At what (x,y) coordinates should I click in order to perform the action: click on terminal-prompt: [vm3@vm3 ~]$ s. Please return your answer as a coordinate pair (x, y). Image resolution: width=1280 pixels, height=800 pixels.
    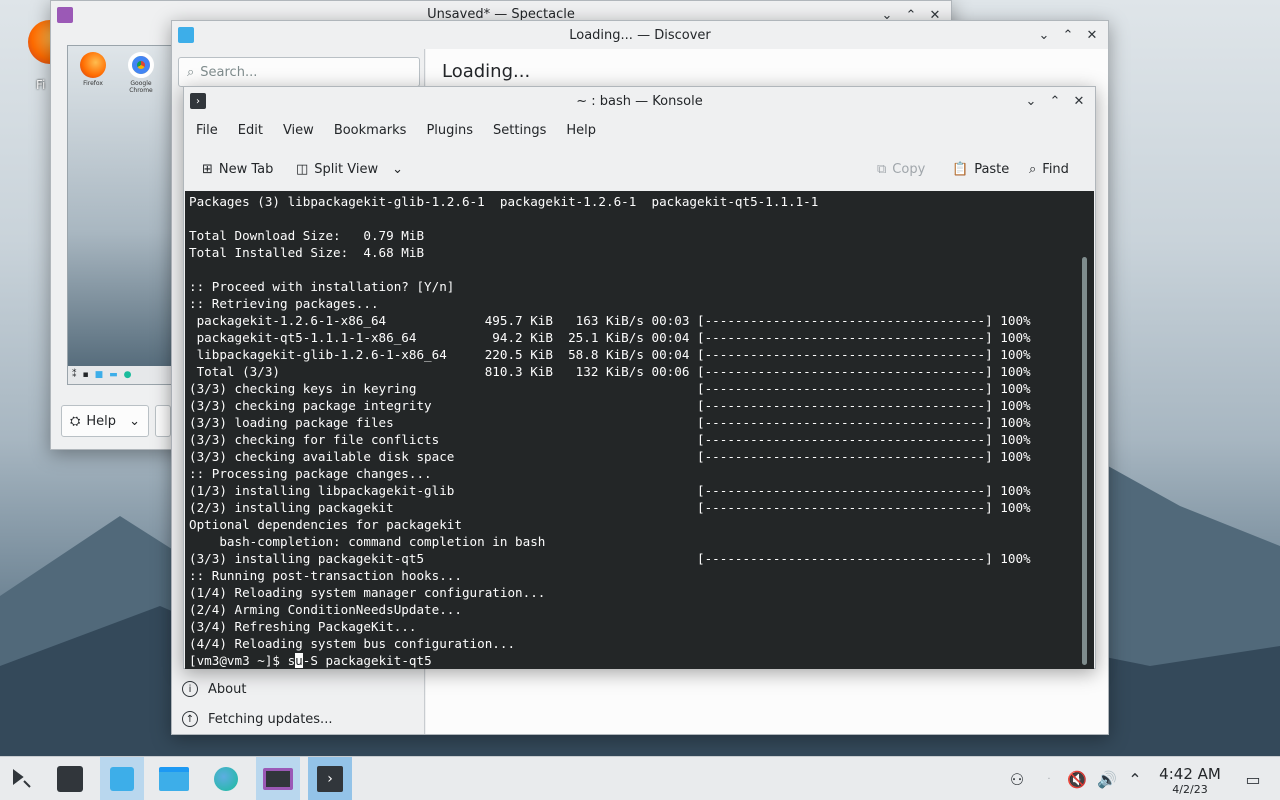
    Looking at the image, I should click on (242, 660).